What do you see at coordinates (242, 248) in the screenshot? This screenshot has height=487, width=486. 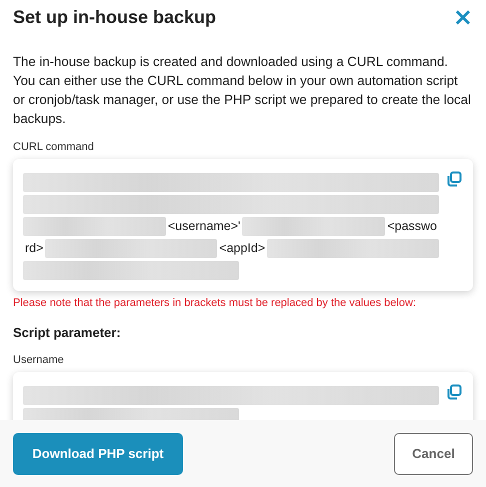 I see `command-parameter: <appId>` at bounding box center [242, 248].